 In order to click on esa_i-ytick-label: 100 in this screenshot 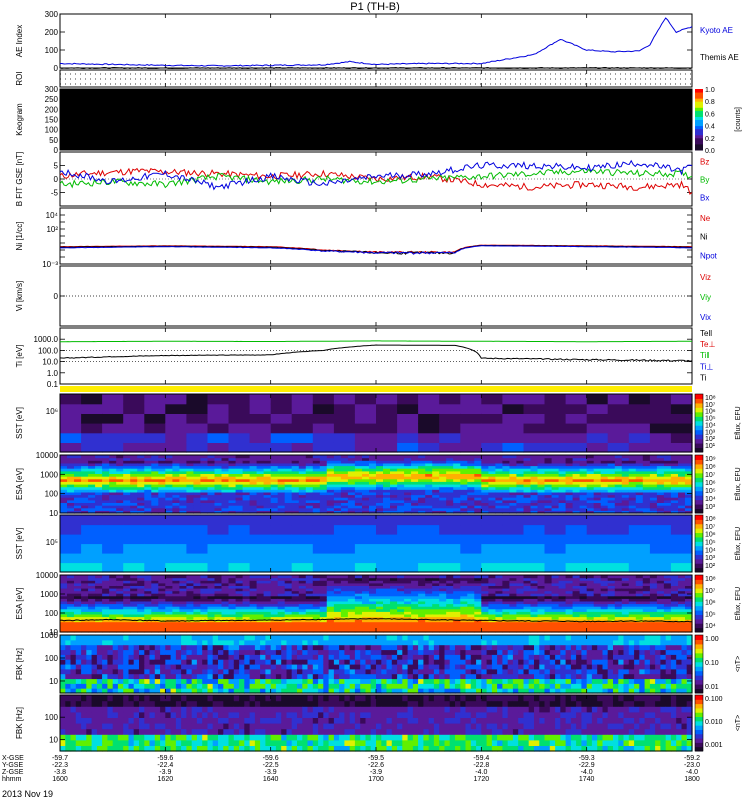, I will do `click(52, 613)`.